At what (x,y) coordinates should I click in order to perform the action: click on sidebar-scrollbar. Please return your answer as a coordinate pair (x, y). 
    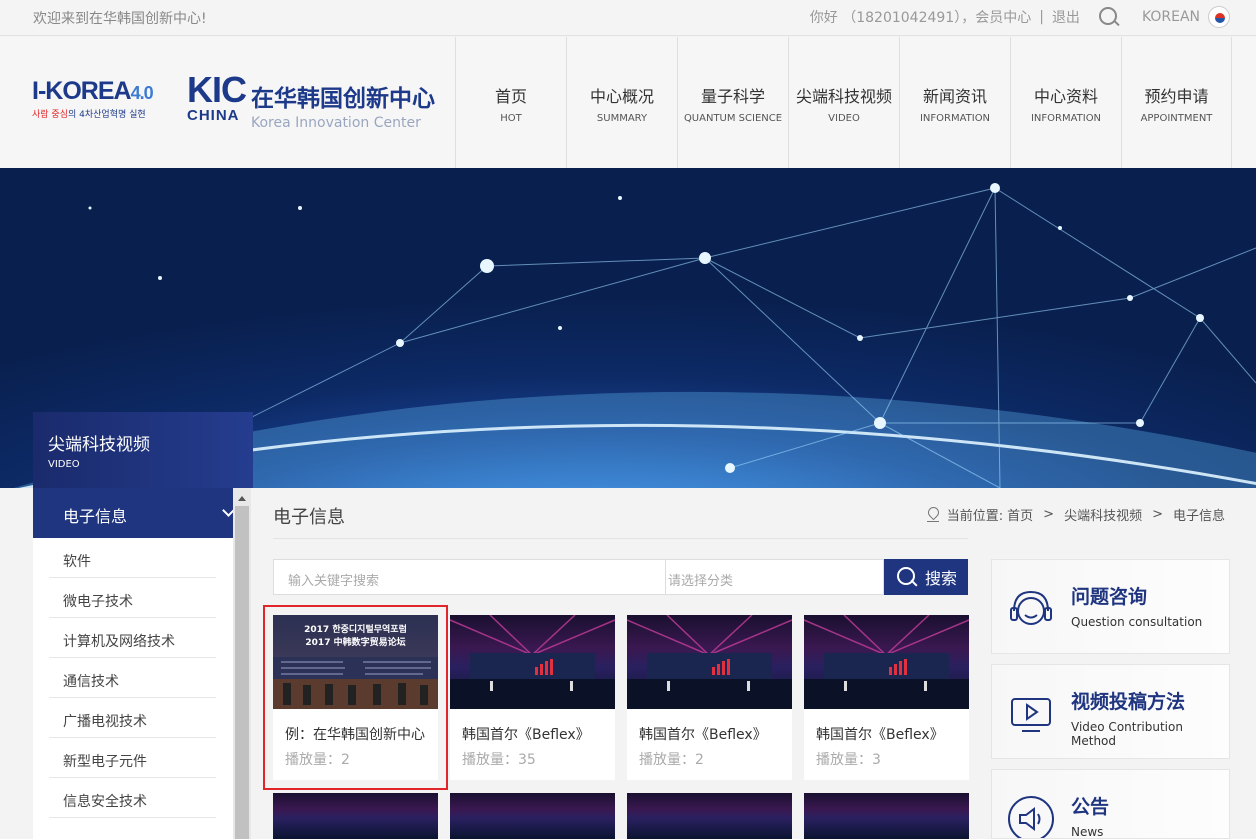
    Looking at the image, I should click on (242, 663).